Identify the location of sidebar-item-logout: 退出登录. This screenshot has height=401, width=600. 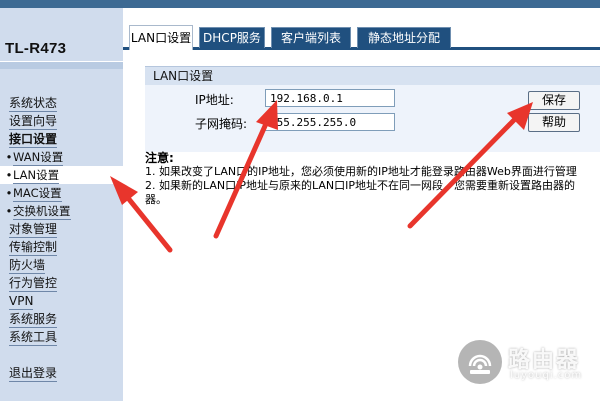
(61, 373).